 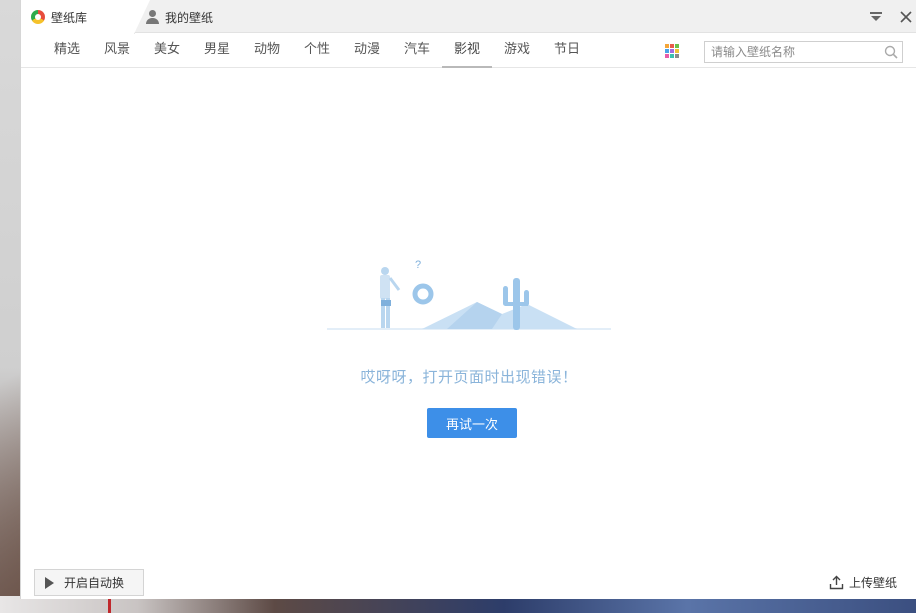 I want to click on play-icon, so click(x=49, y=582).